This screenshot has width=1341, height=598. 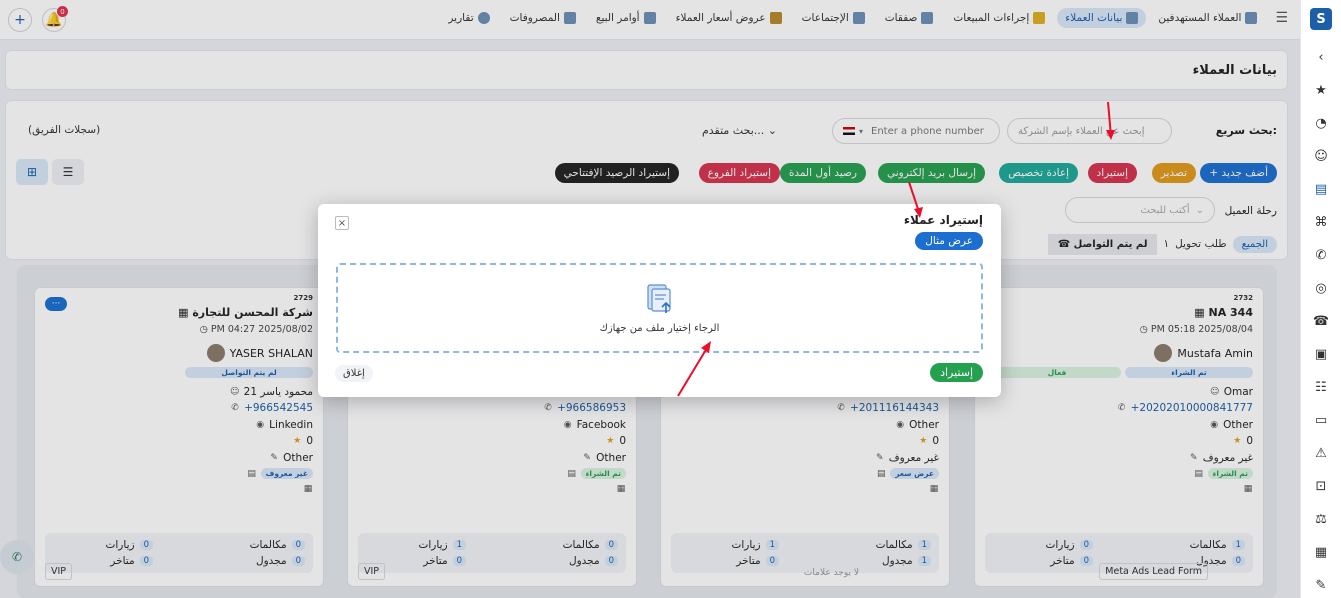 What do you see at coordinates (949, 241) in the screenshot?
I see `show-example-button: عرض مثال` at bounding box center [949, 241].